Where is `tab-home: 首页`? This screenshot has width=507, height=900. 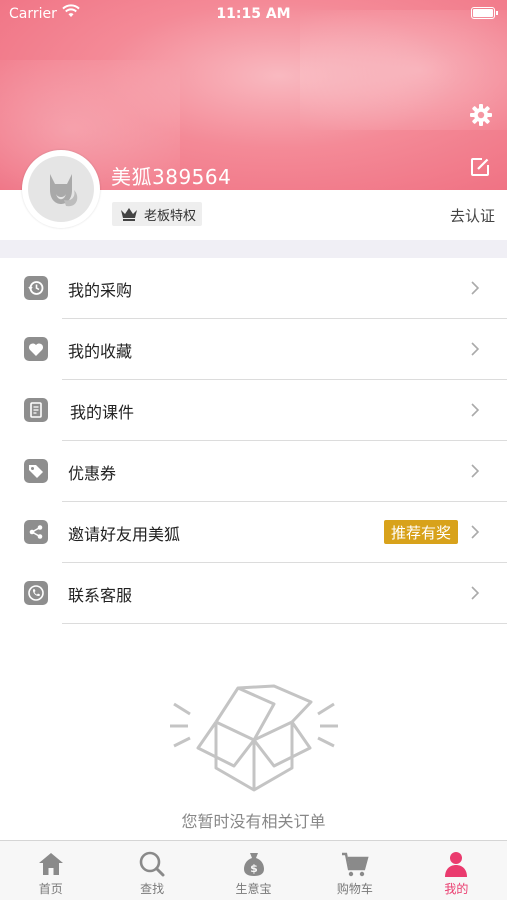
tab-home: 首页 is located at coordinates (50, 870).